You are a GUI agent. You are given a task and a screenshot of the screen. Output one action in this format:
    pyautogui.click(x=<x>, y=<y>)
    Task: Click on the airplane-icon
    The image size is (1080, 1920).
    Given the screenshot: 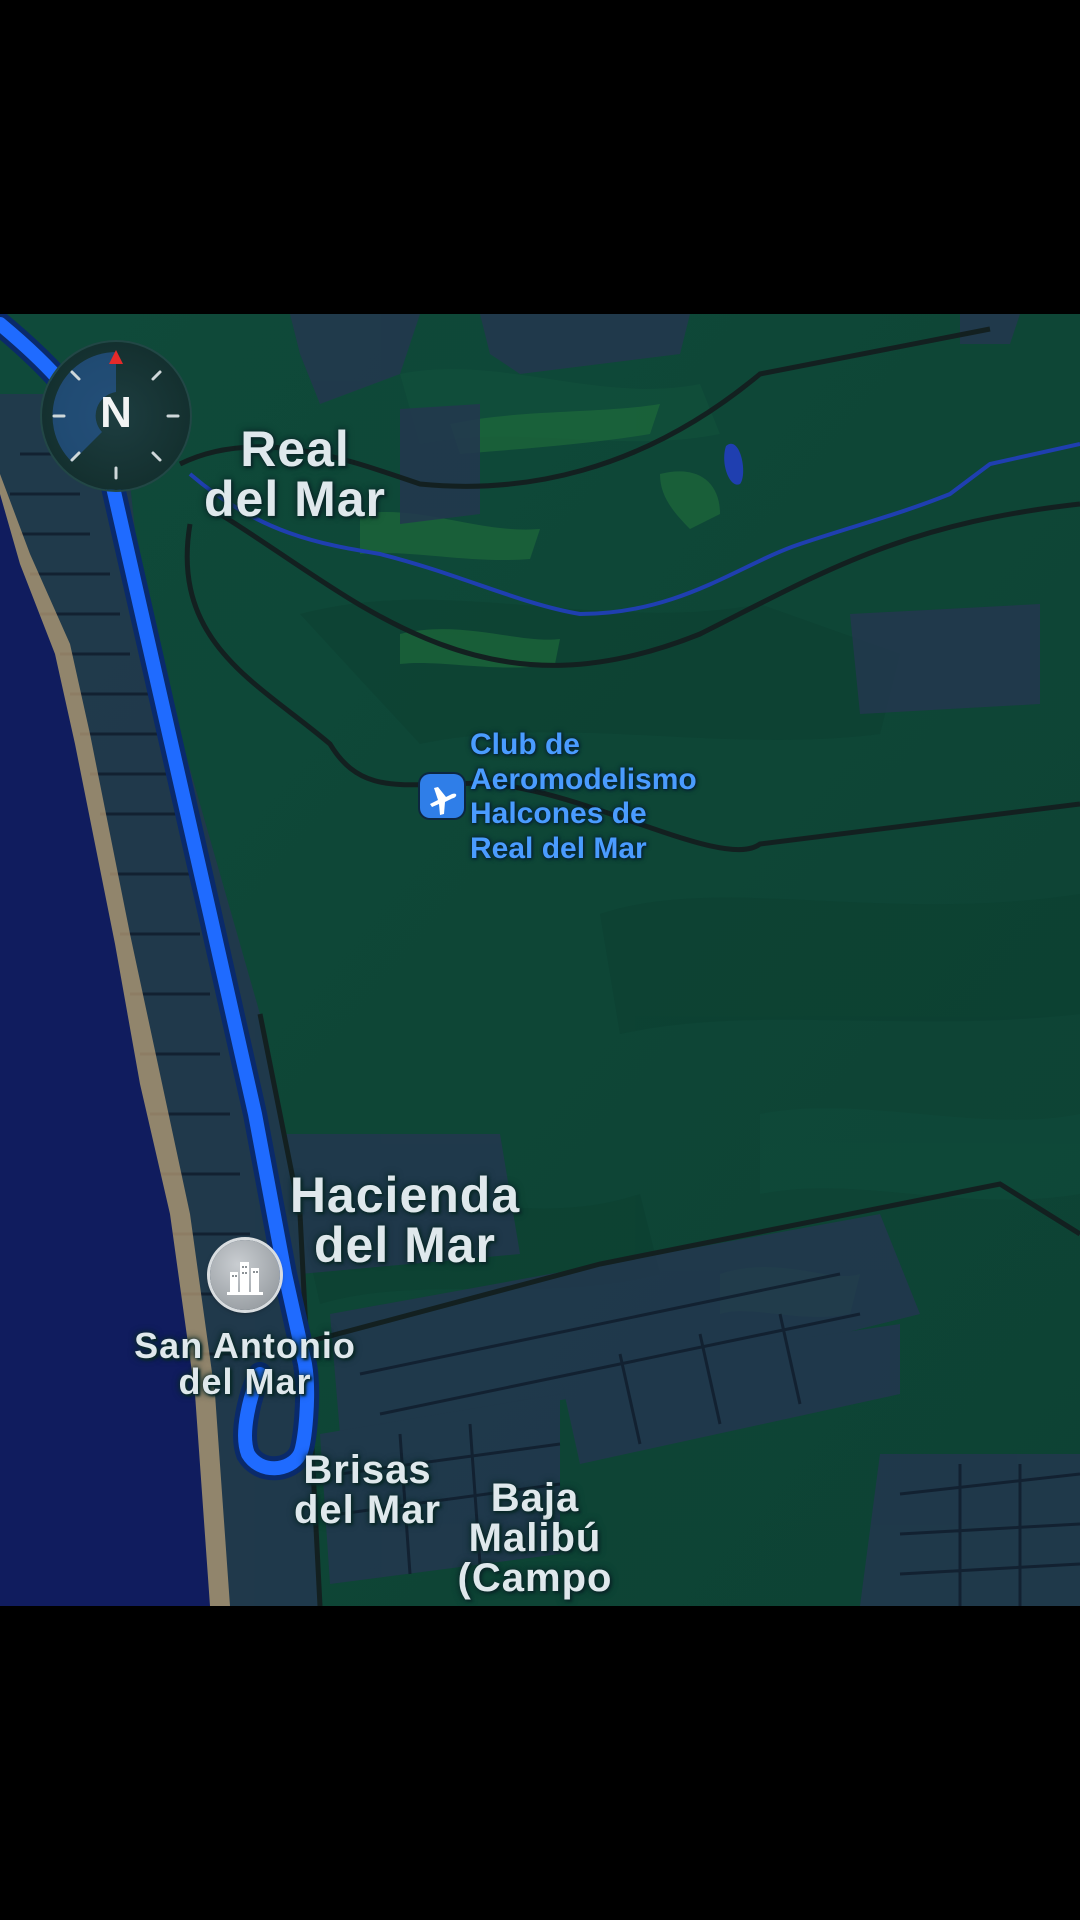 What is the action you would take?
    pyautogui.click(x=443, y=801)
    